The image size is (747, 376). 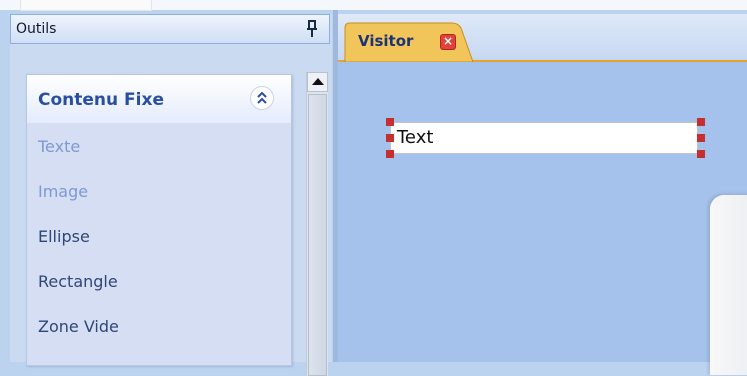 What do you see at coordinates (701, 138) in the screenshot?
I see `selection-handle-middle-right` at bounding box center [701, 138].